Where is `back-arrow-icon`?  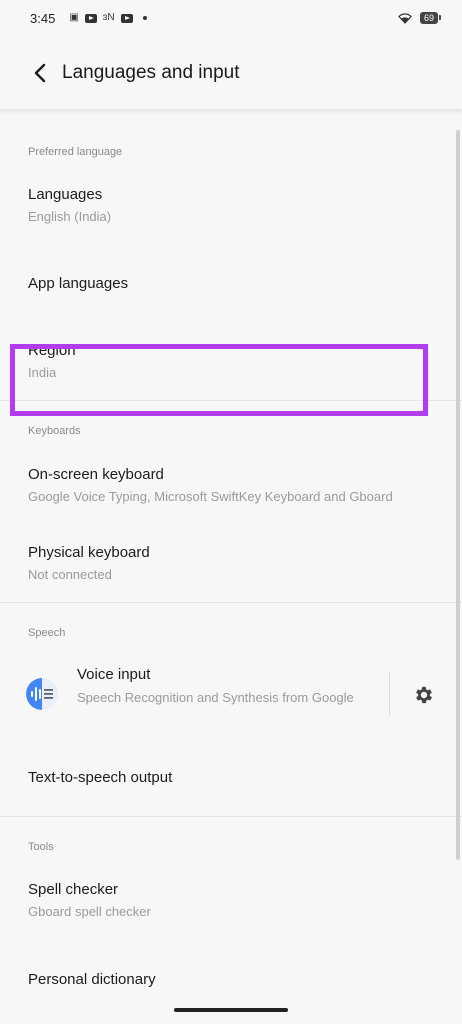
back-arrow-icon is located at coordinates (40, 72).